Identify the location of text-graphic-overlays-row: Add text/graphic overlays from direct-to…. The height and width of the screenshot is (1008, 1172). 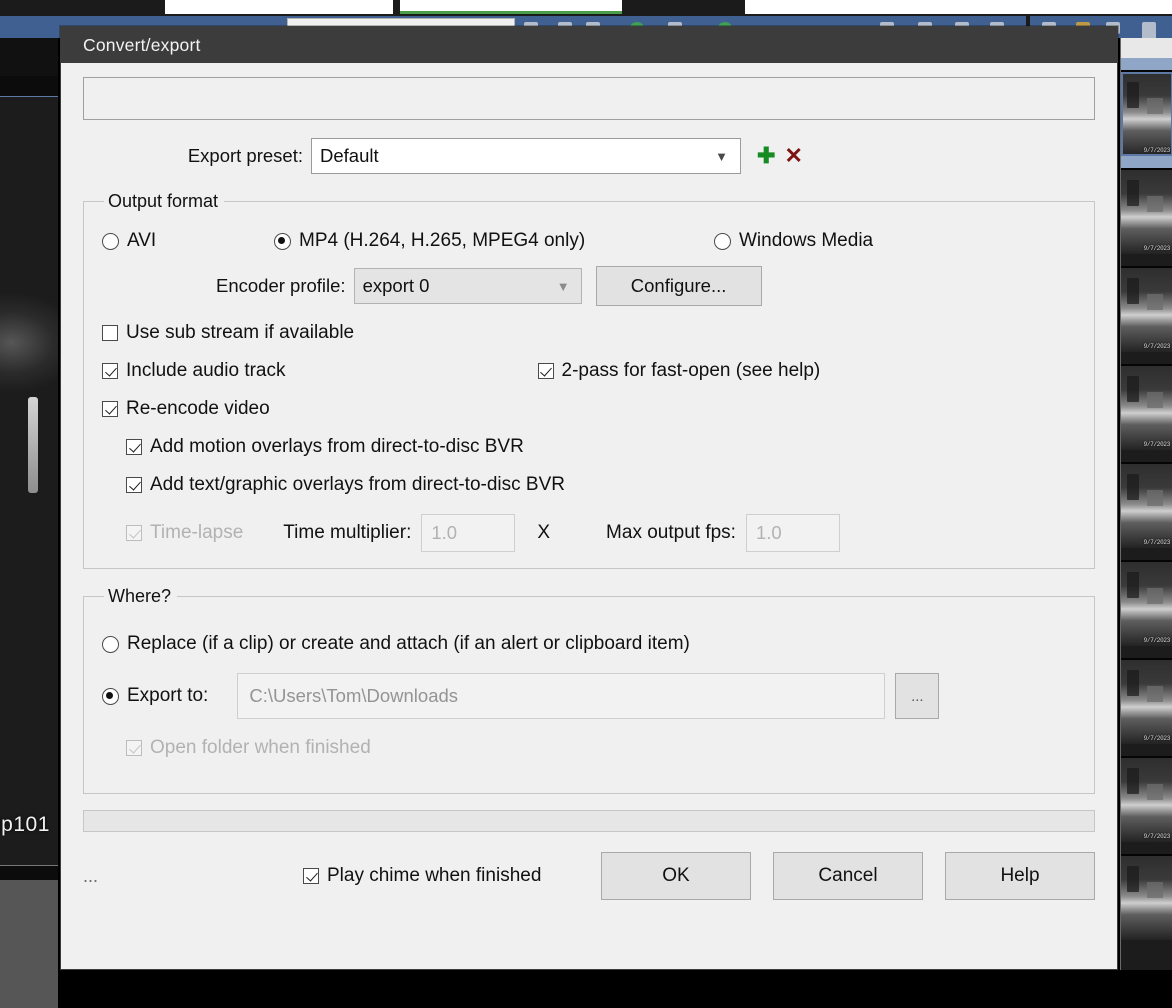
(589, 485).